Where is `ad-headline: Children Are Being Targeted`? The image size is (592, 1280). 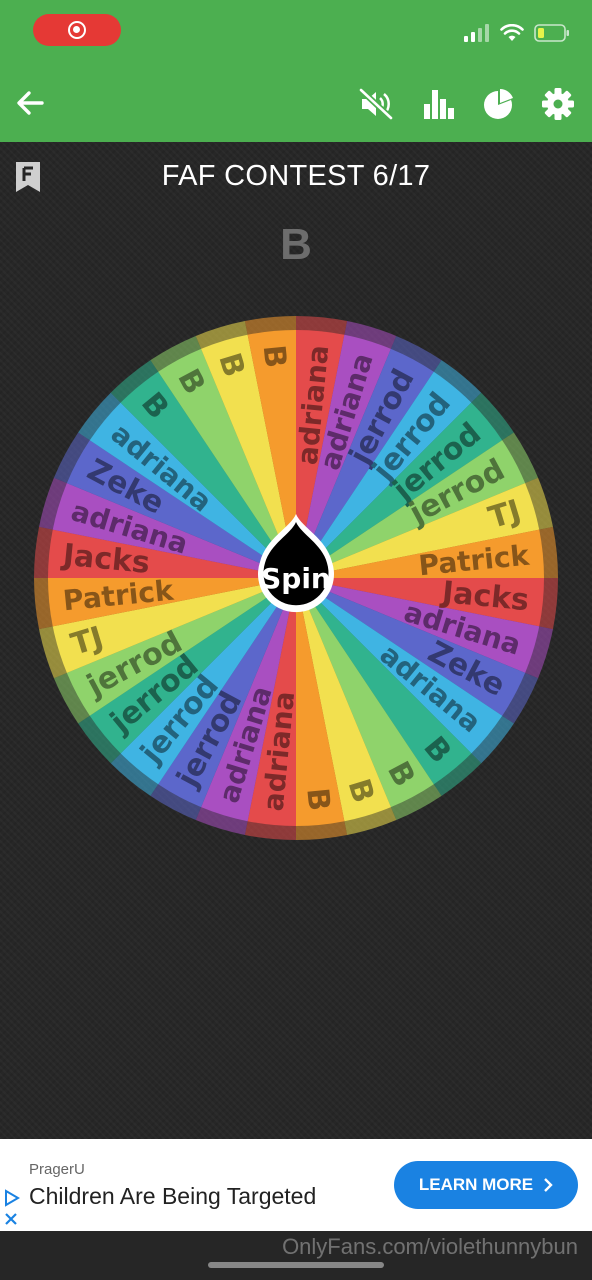 ad-headline: Children Are Being Targeted is located at coordinates (172, 1196).